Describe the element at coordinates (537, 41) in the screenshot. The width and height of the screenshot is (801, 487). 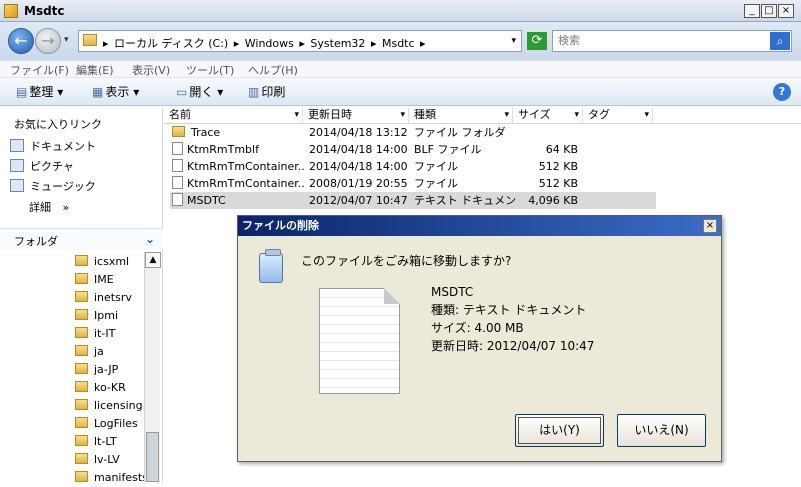
I see `refresh-button: ⟳` at that location.